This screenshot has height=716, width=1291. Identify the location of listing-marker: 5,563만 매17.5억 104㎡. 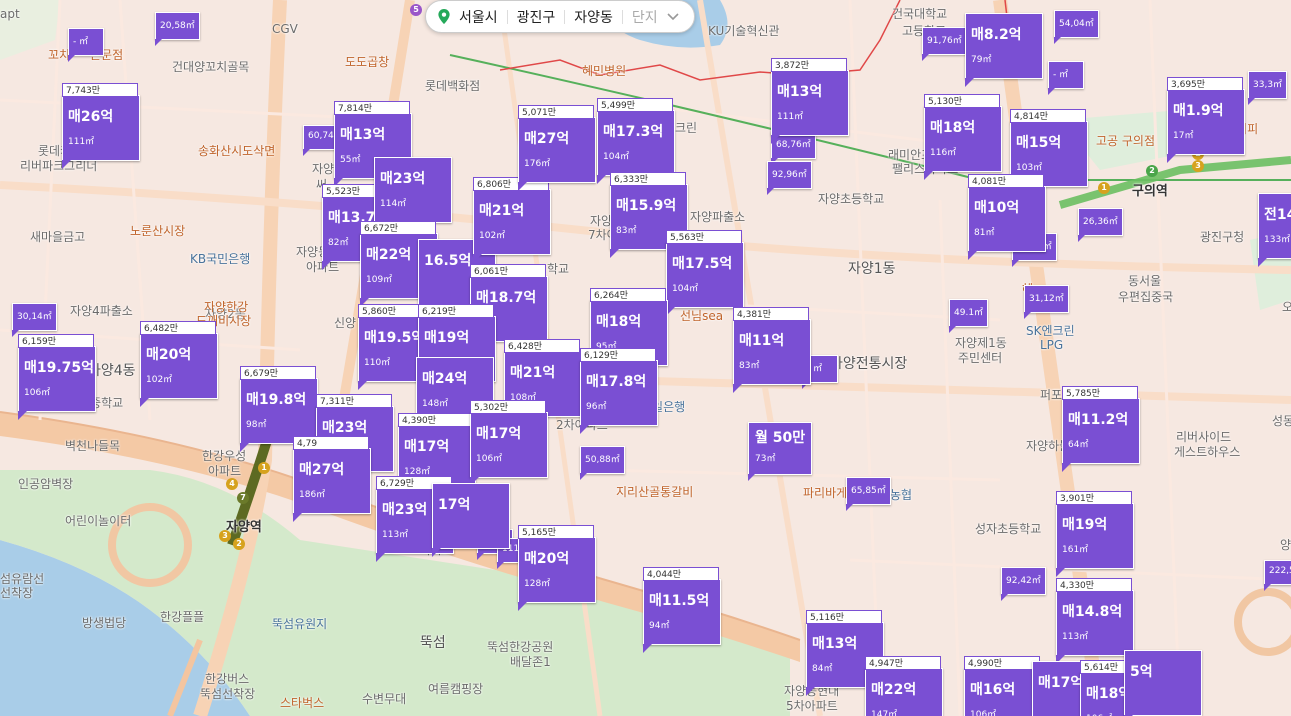
(705, 273).